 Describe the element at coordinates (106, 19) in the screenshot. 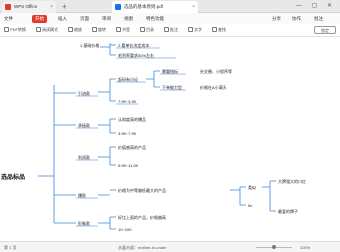

I see `menu-item-review: 审阅` at that location.